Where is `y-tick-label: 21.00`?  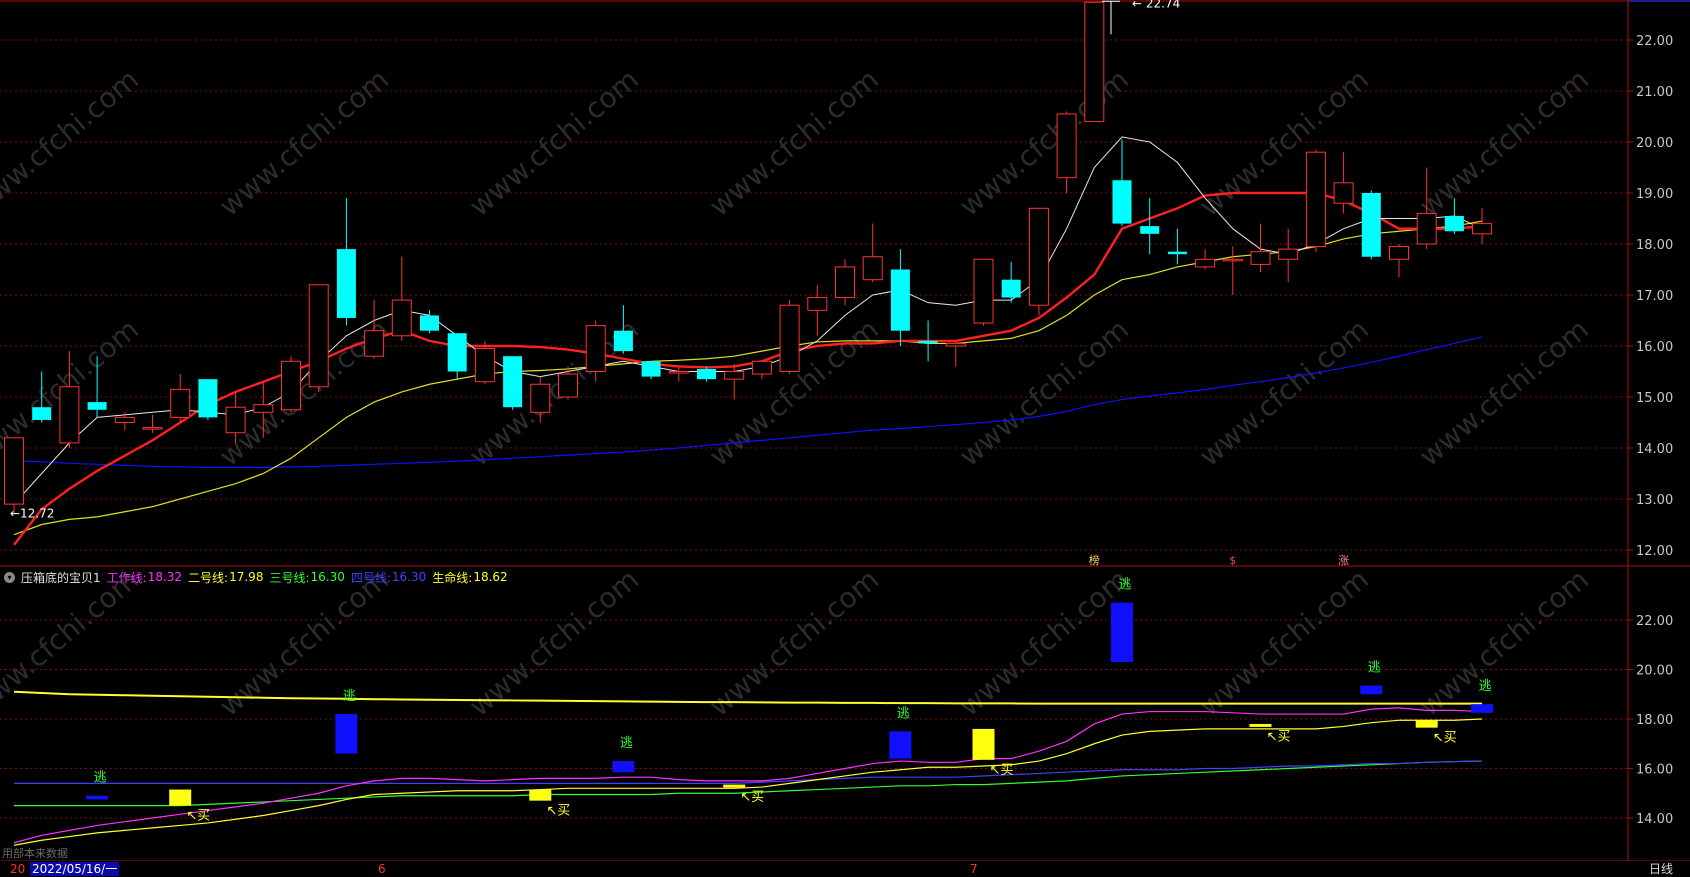
y-tick-label: 21.00 is located at coordinates (1654, 92).